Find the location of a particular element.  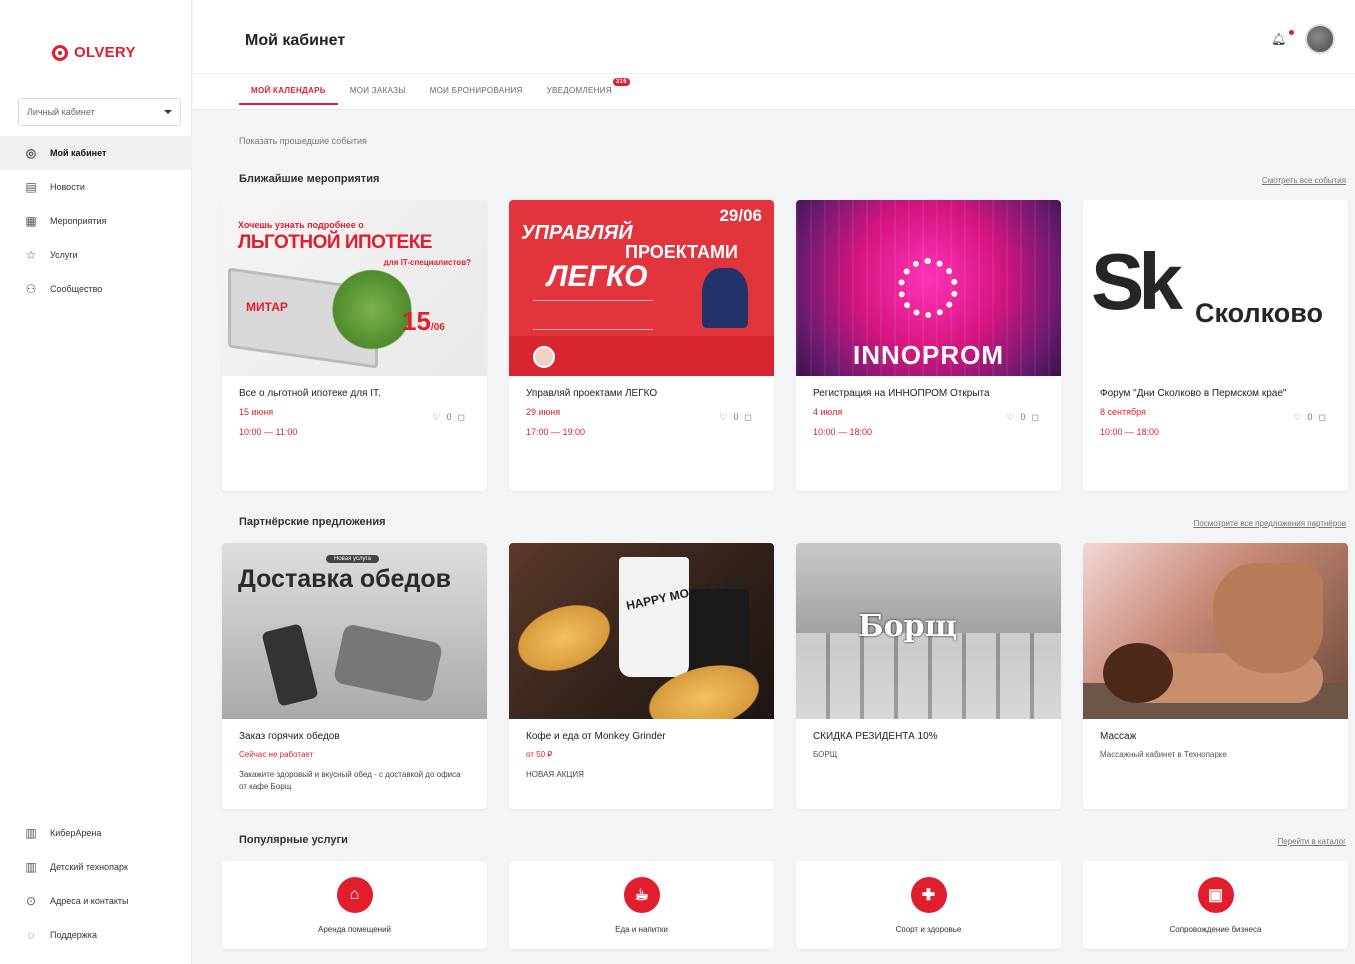

people-icon: ⚇ is located at coordinates (31, 289).